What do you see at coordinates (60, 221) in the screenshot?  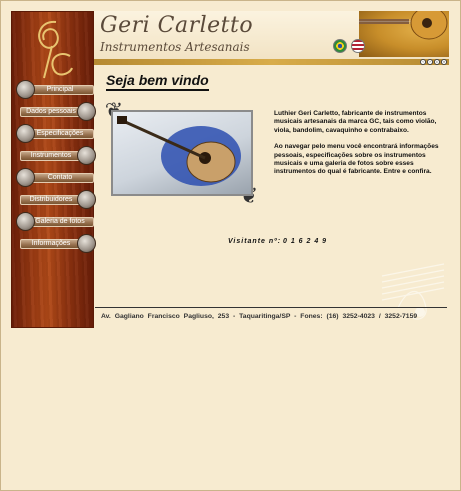 I see `sidebar-item-label: Galeria de fotos` at bounding box center [60, 221].